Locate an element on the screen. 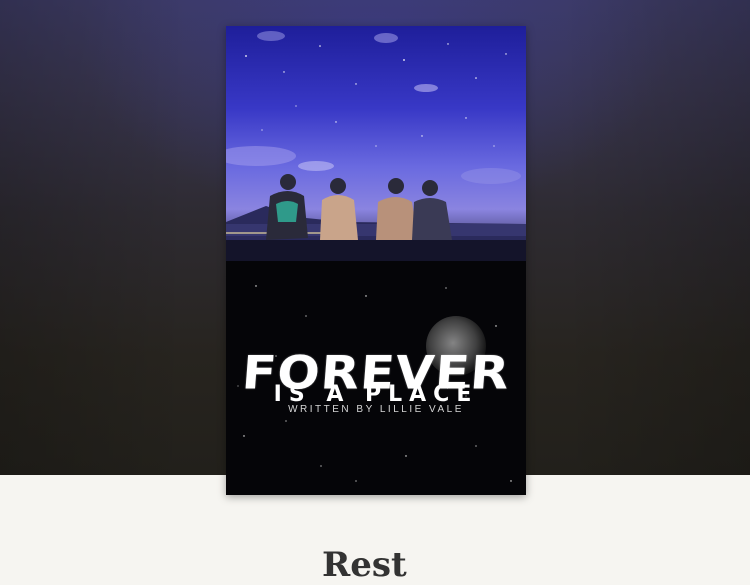  page-heading: Rest is located at coordinates (364, 565).